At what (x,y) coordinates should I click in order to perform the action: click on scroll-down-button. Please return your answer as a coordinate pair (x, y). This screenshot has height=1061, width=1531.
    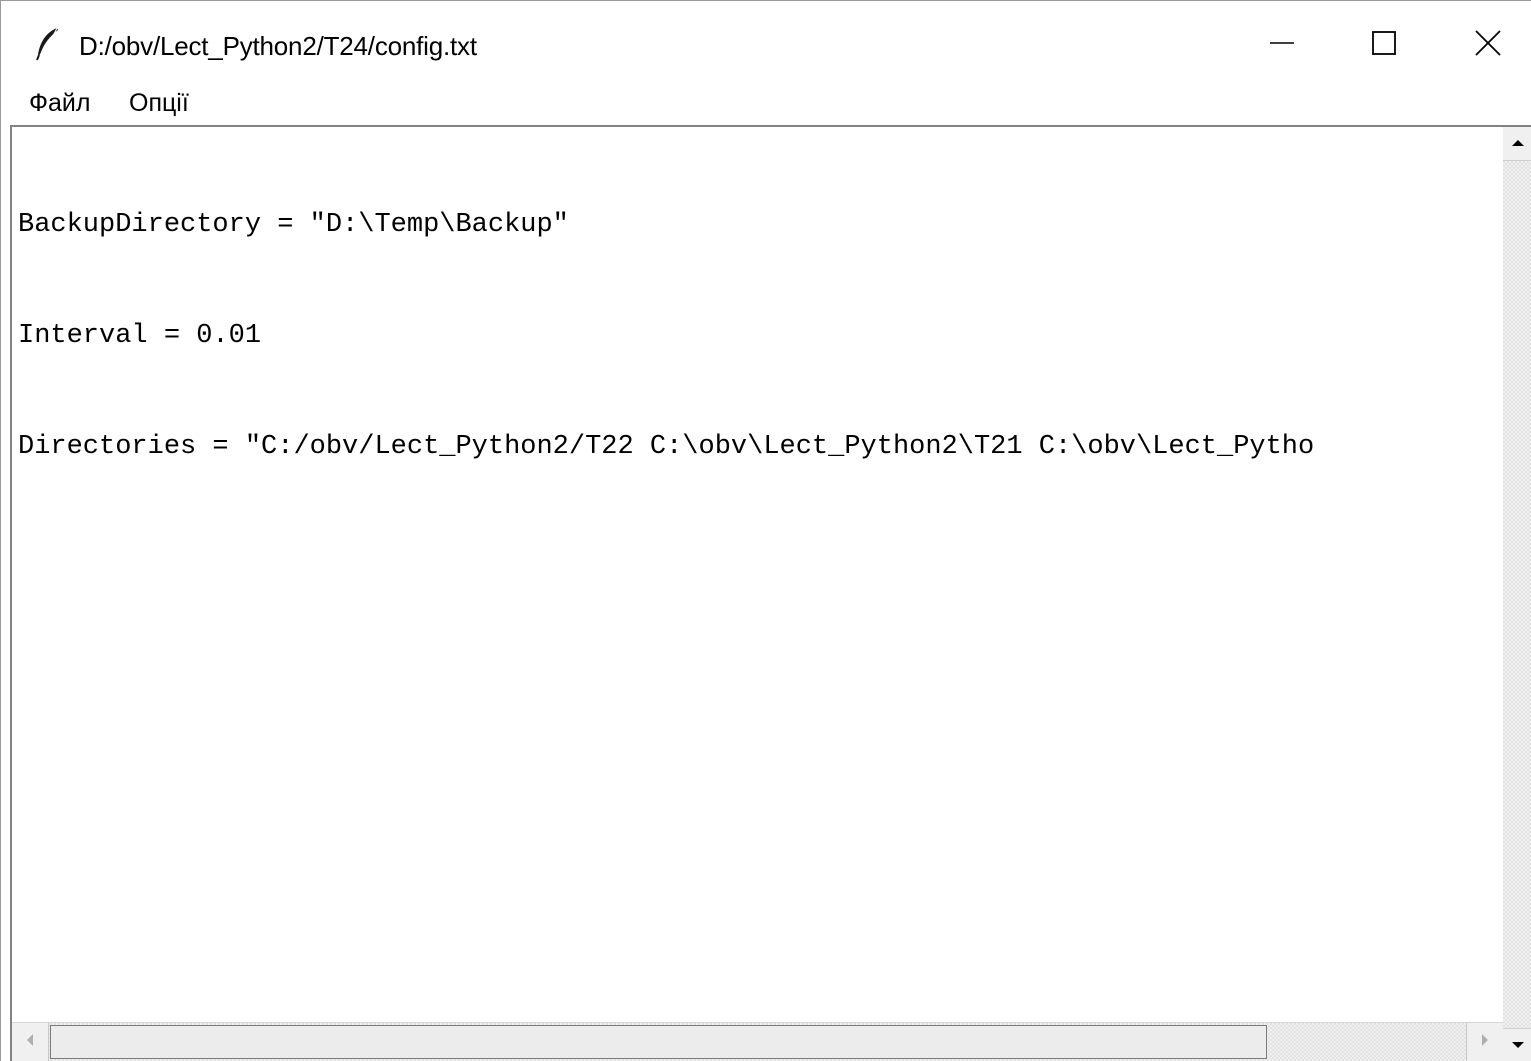
    Looking at the image, I should click on (1517, 1044).